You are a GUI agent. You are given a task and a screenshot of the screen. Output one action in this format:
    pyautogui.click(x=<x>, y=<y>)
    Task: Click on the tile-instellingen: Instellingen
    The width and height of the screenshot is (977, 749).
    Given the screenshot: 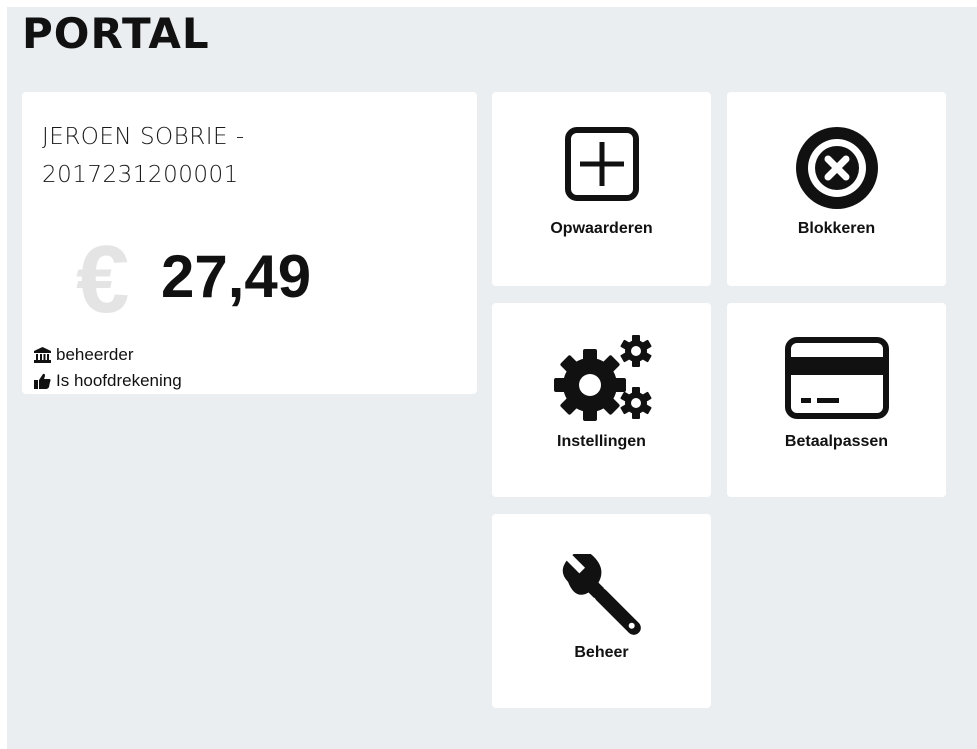 What is the action you would take?
    pyautogui.click(x=601, y=400)
    